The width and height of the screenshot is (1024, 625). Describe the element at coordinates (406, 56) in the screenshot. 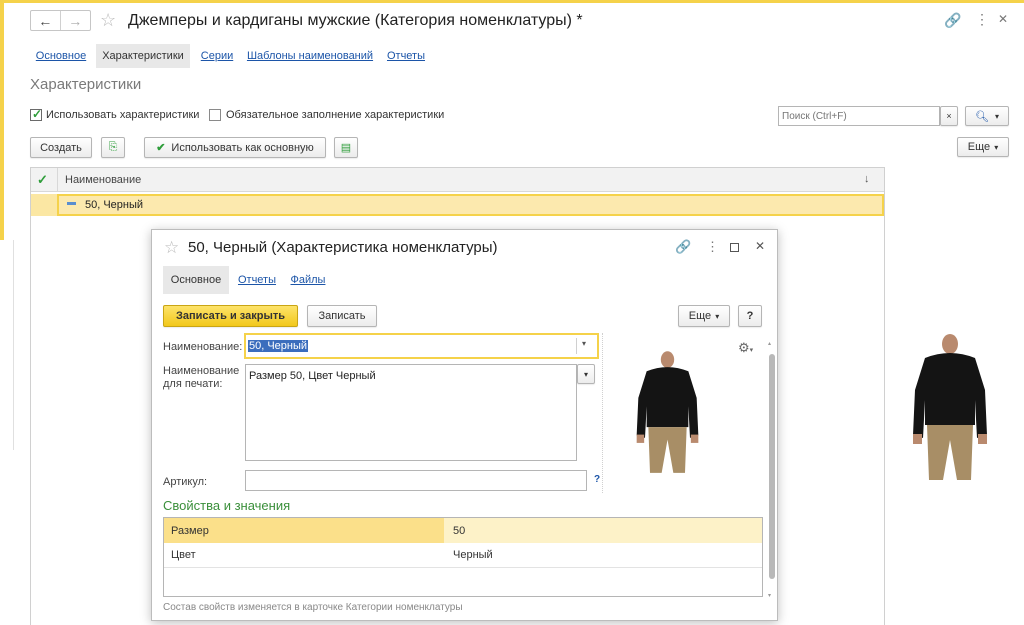

I see `tab-reports: Отчеты` at that location.